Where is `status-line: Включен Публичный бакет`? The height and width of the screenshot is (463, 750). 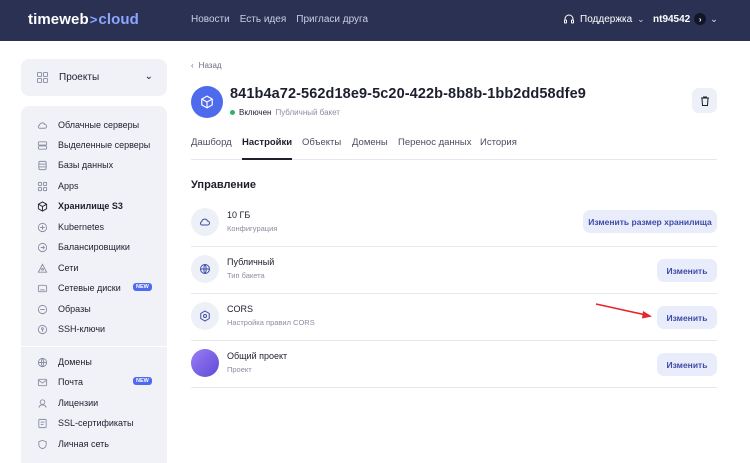 status-line: Включен Публичный бакет is located at coordinates (285, 112).